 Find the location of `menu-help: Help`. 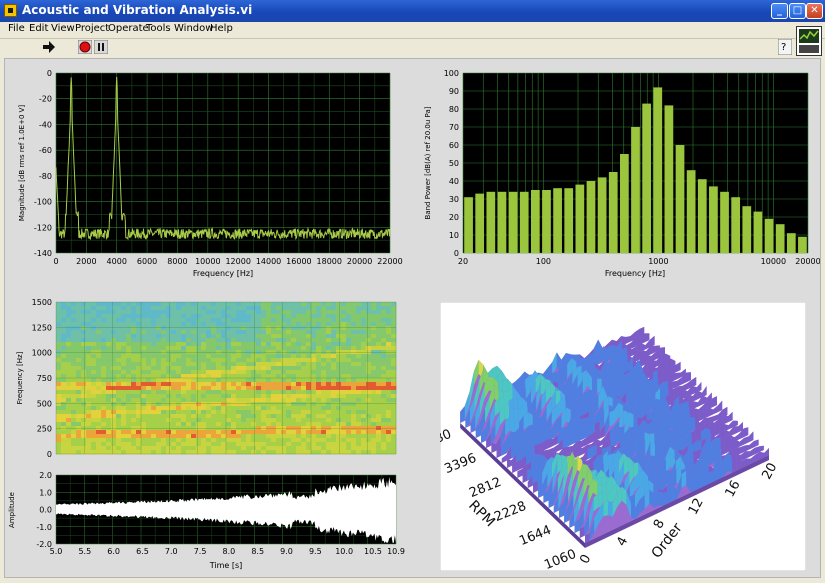

menu-help: Help is located at coordinates (221, 28).